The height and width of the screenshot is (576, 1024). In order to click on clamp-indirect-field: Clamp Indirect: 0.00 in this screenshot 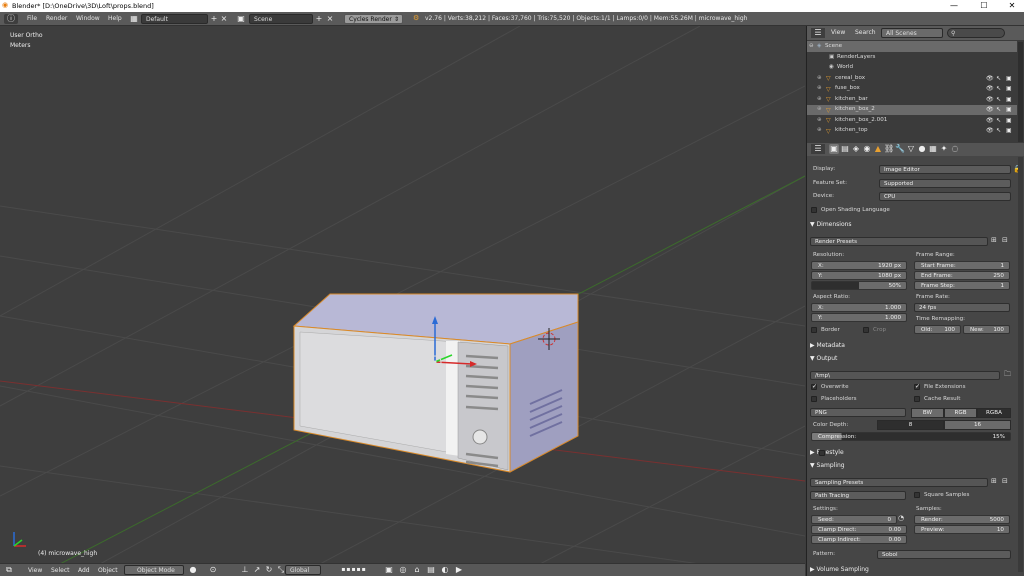, I will do `click(859, 539)`.